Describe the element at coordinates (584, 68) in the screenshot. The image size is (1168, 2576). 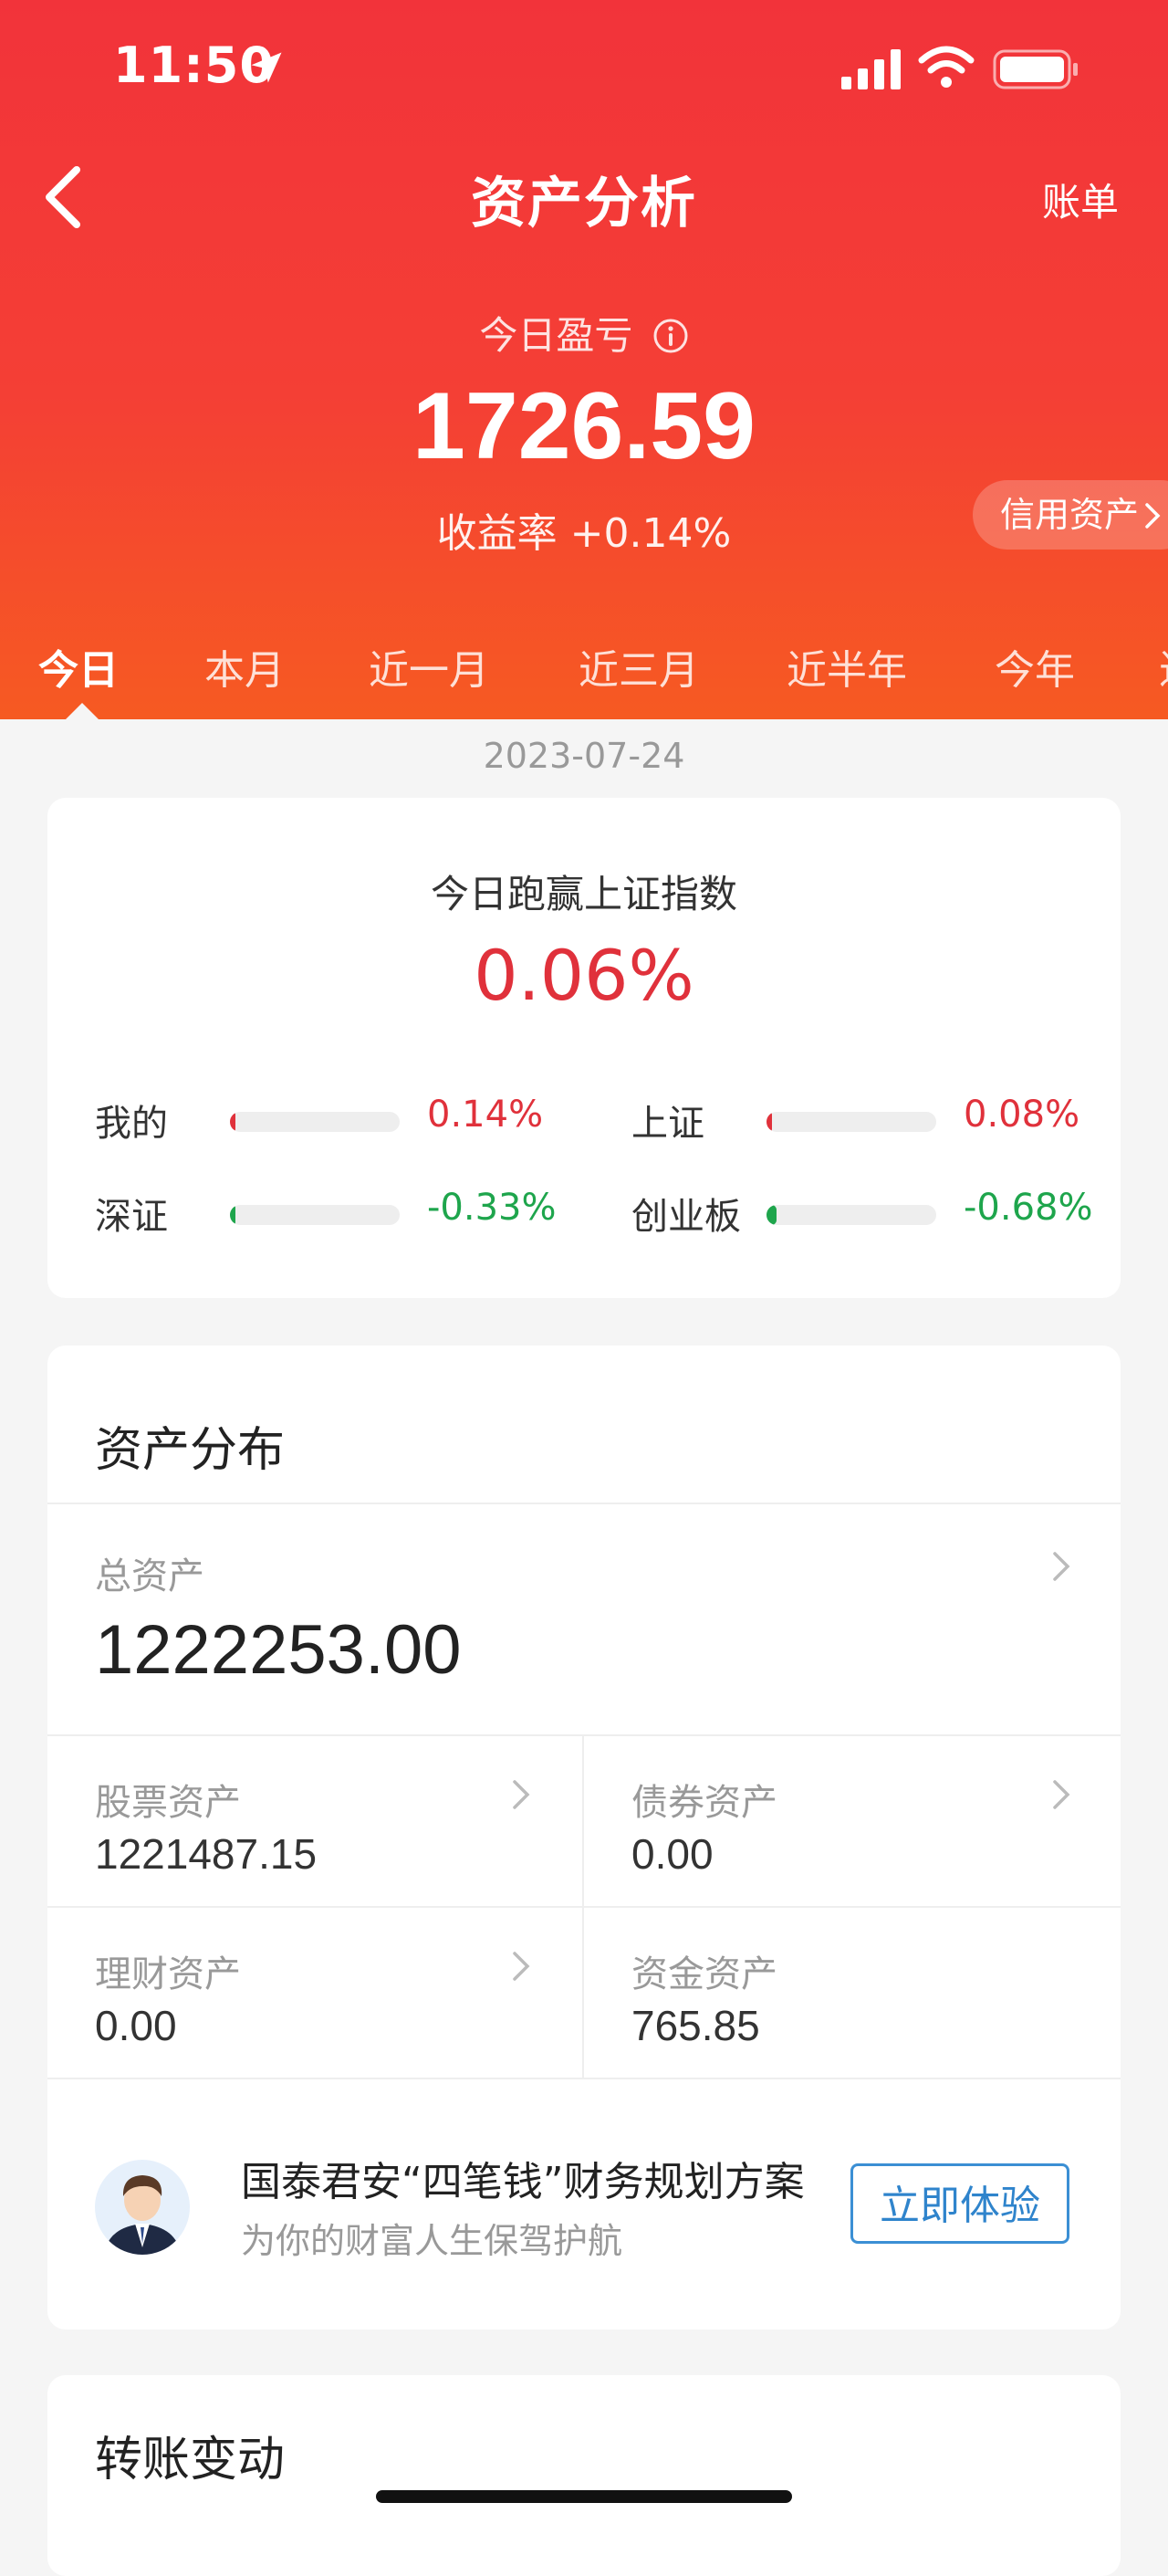
I see `status-bar: 11:50` at that location.